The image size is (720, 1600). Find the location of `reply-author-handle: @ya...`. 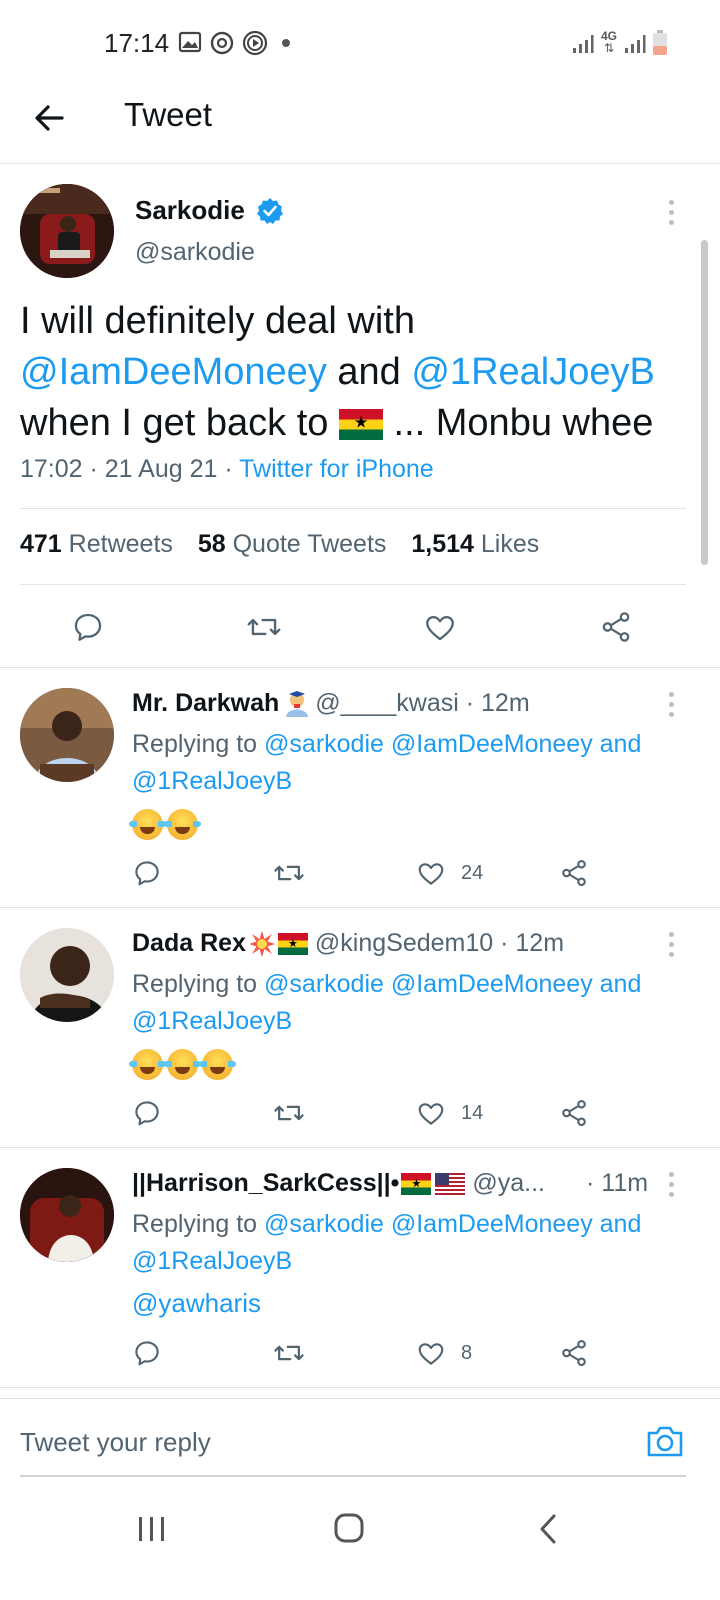

reply-author-handle: @ya... is located at coordinates (508, 1183).